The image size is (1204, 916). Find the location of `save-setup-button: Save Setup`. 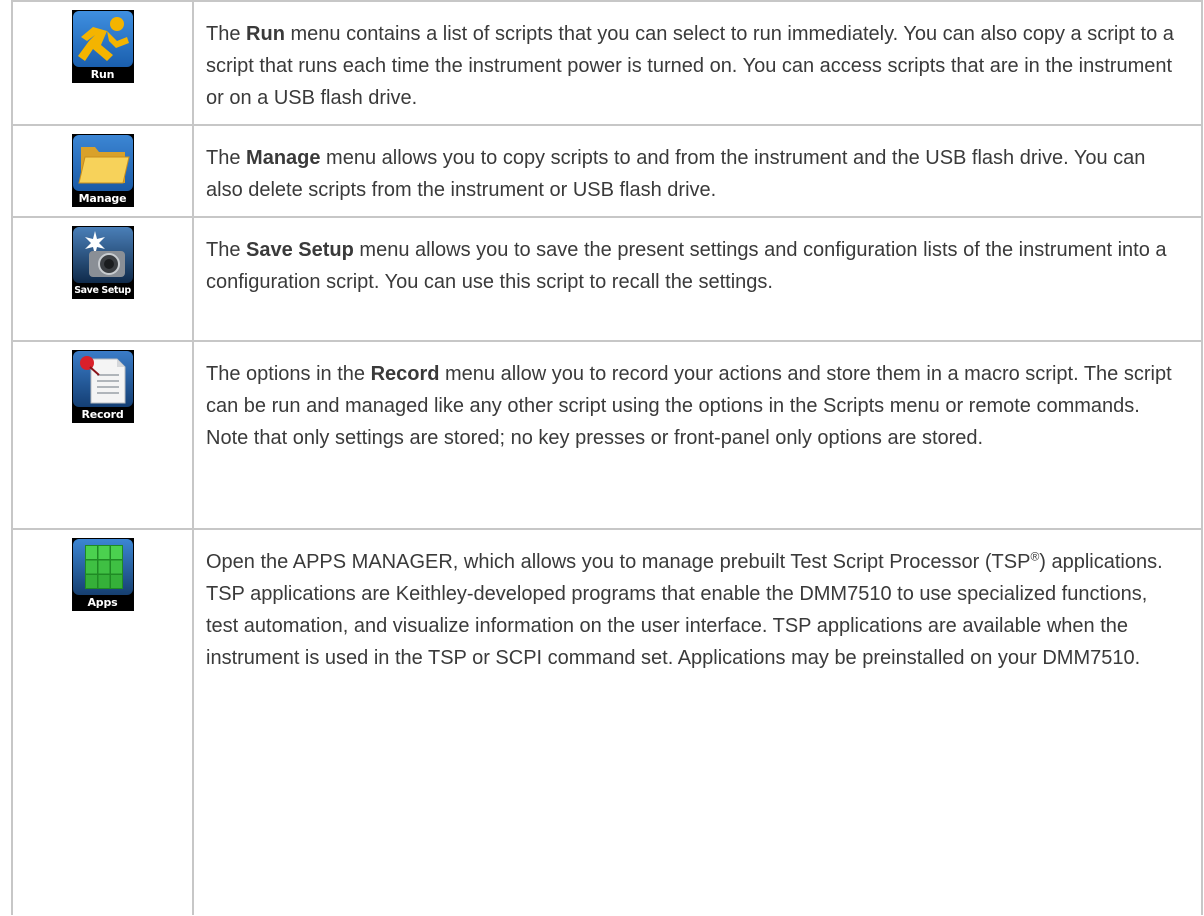

save-setup-button: Save Setup is located at coordinates (102, 262).